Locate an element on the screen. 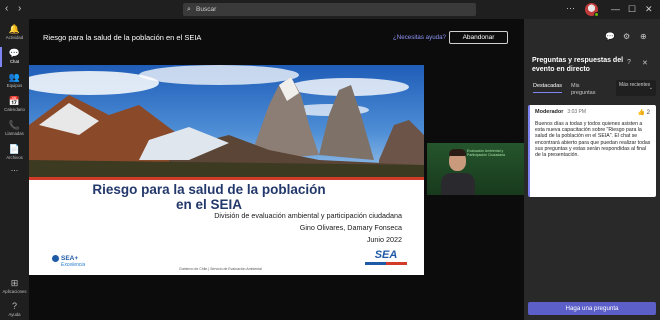  search-input: ⌕ Buscar is located at coordinates (329, 9).